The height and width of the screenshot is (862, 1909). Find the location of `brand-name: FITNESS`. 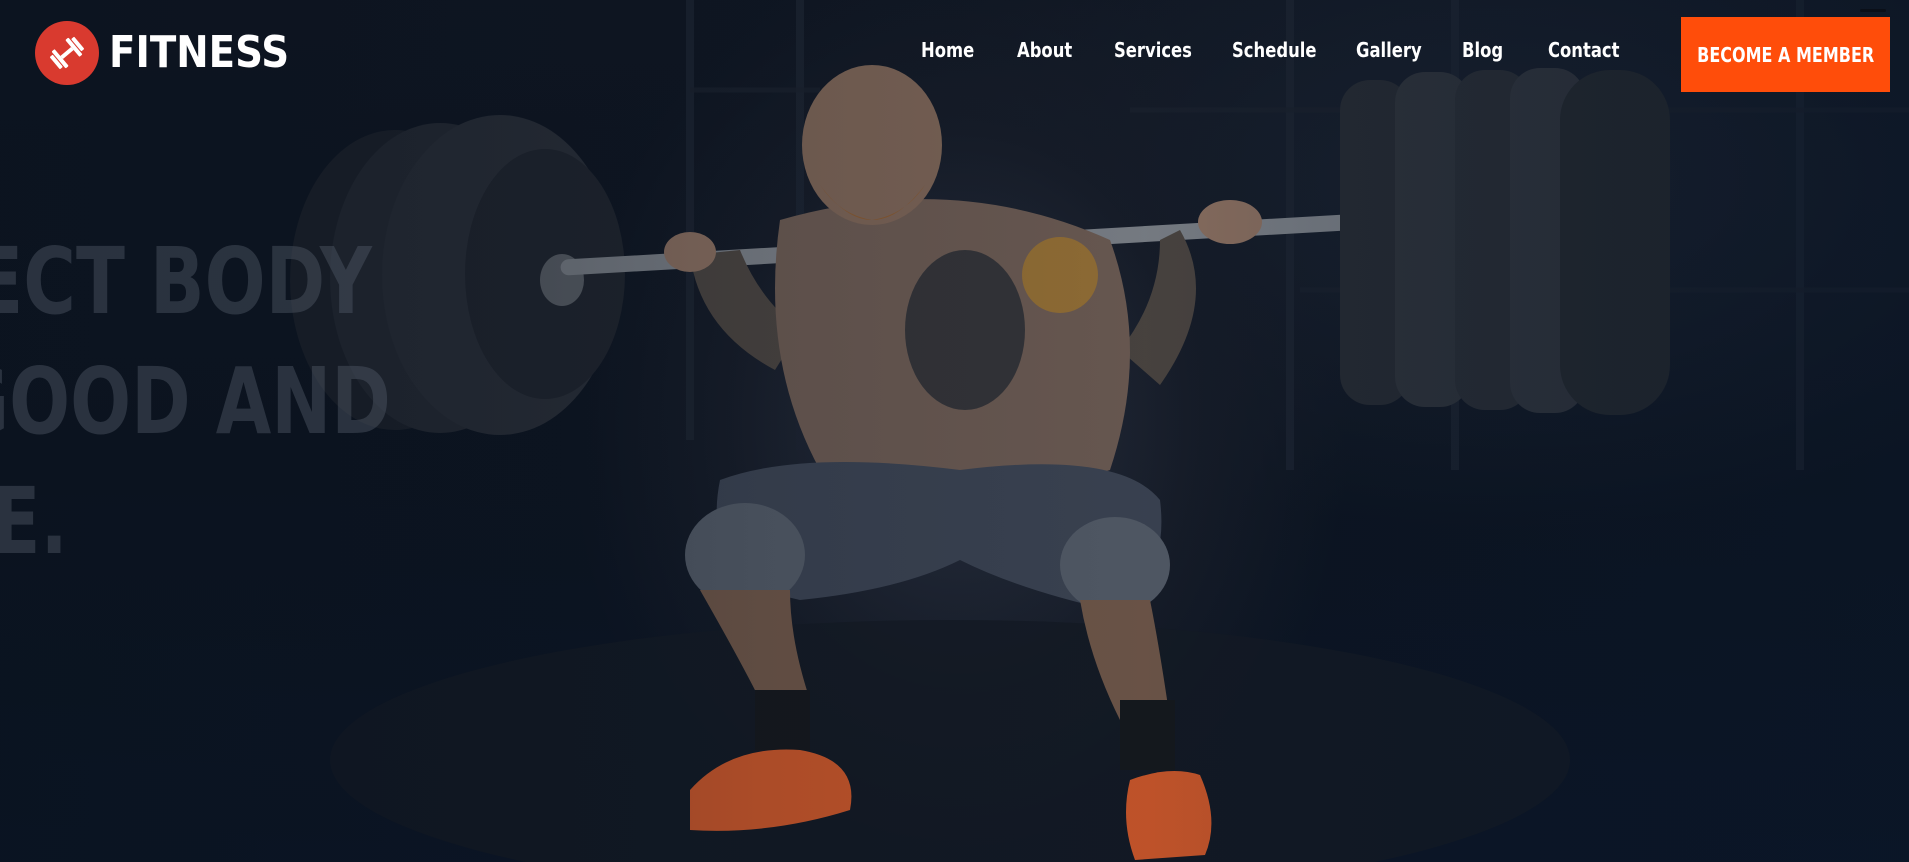

brand-name: FITNESS is located at coordinates (199, 52).